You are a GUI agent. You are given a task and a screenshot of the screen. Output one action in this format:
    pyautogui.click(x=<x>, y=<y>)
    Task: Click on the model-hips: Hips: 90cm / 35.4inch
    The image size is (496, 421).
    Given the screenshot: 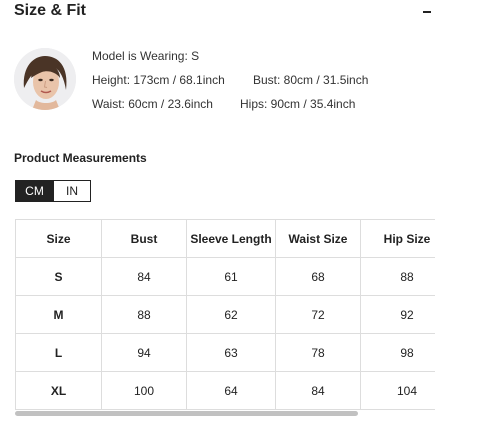 What is the action you would take?
    pyautogui.click(x=298, y=104)
    